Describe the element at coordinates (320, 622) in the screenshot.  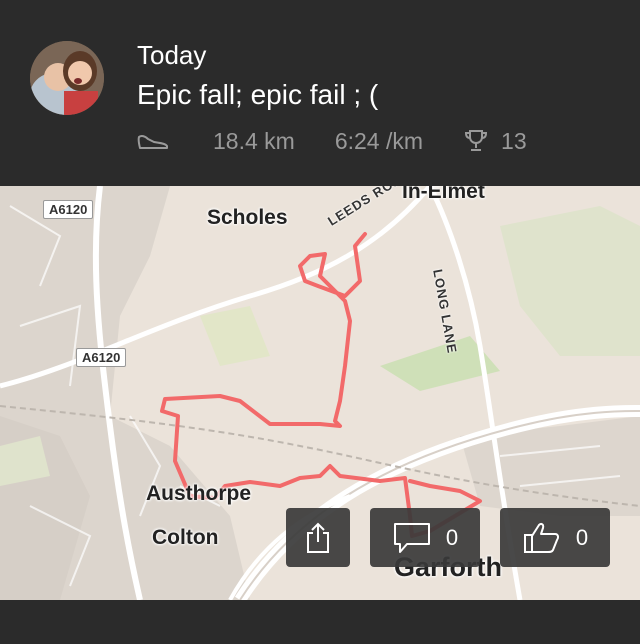
I see `next-activity-strip` at that location.